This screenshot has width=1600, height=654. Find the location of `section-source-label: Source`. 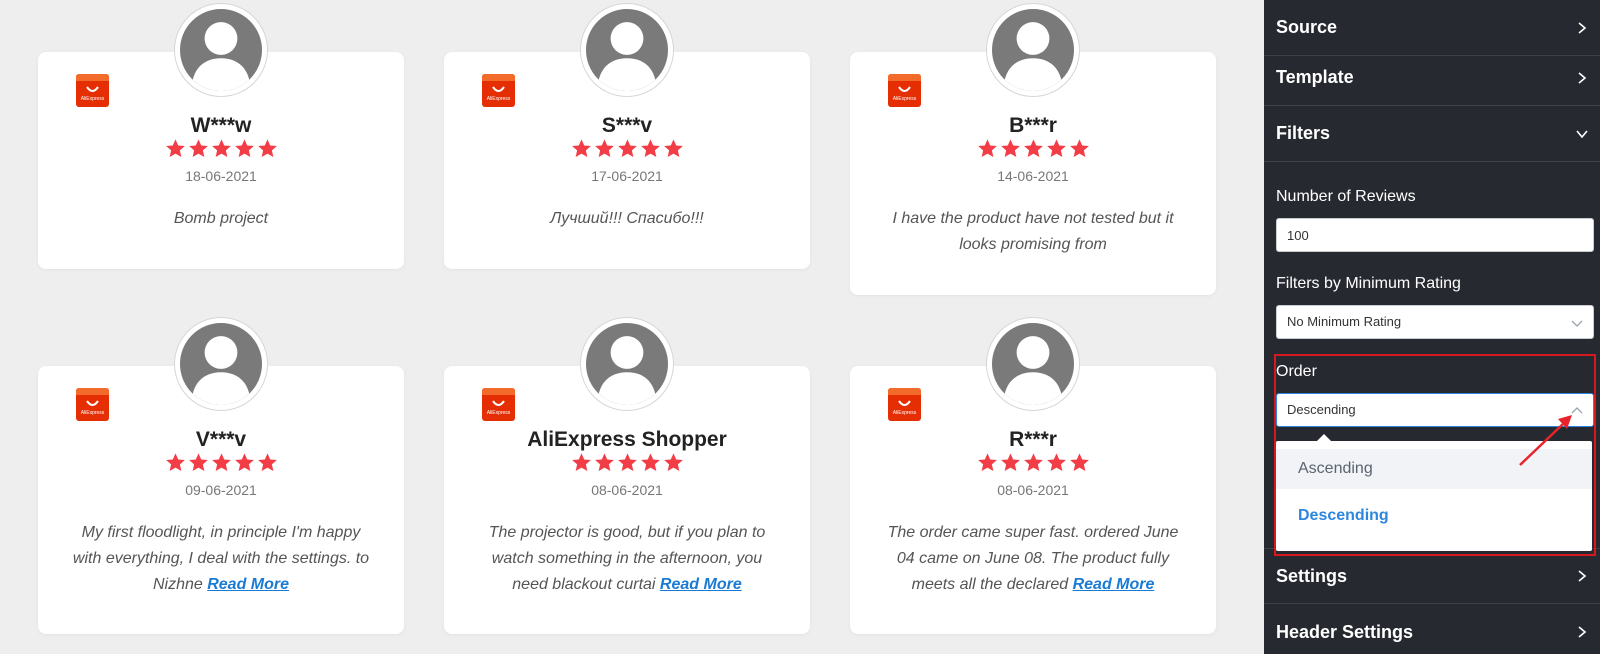

section-source-label: Source is located at coordinates (1307, 27).